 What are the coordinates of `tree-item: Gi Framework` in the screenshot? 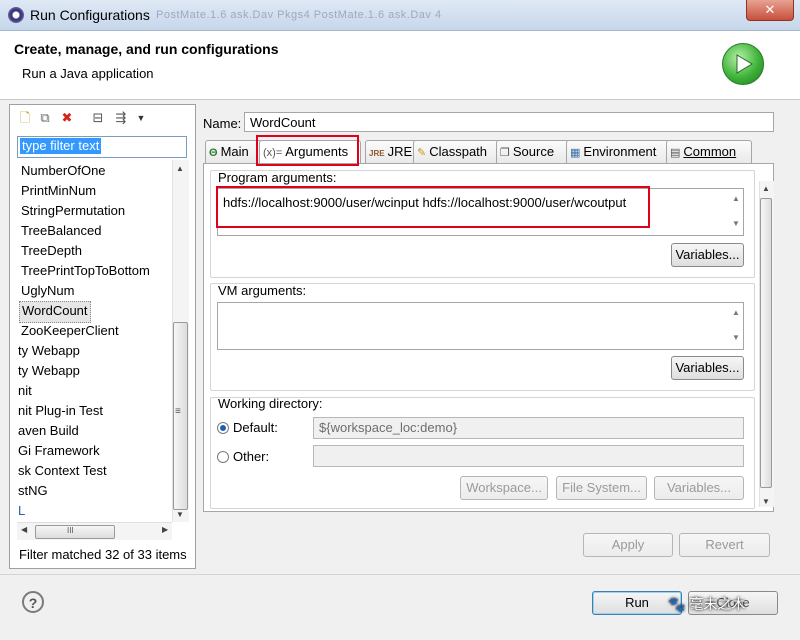 It's located at (59, 451).